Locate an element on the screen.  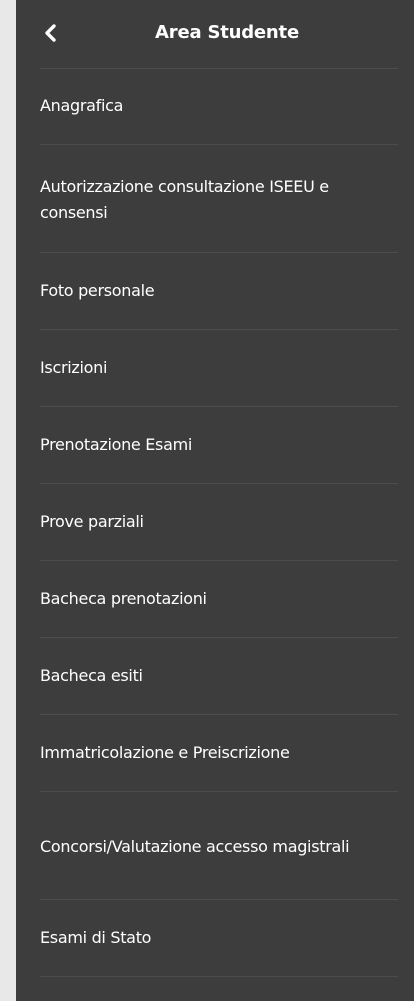
drawer-title: Area Studente is located at coordinates (227, 32).